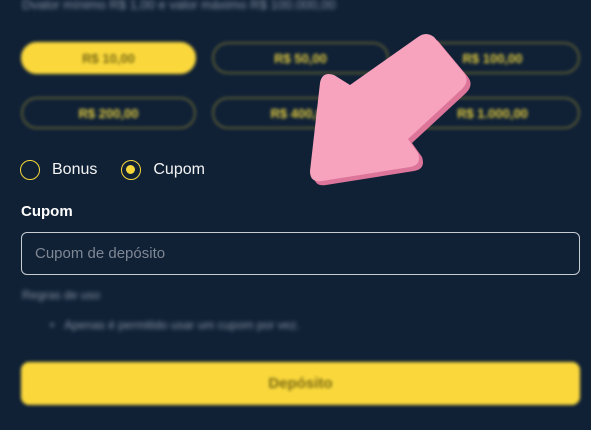 This screenshot has height=430, width=591. What do you see at coordinates (300, 383) in the screenshot?
I see `deposit-button: Depósito` at bounding box center [300, 383].